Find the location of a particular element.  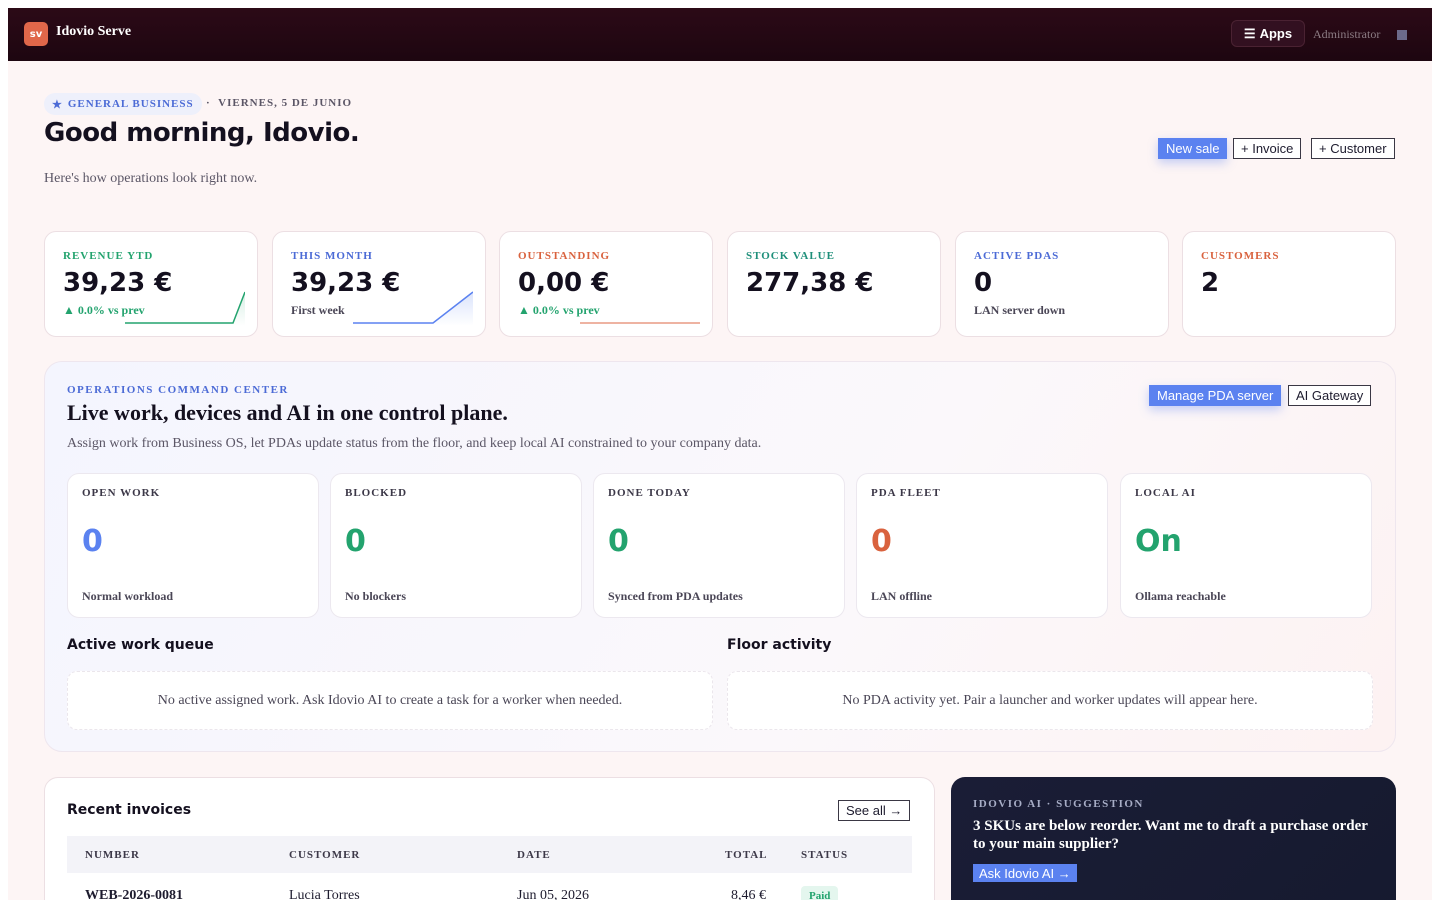

metric-value: On is located at coordinates (1158, 541).